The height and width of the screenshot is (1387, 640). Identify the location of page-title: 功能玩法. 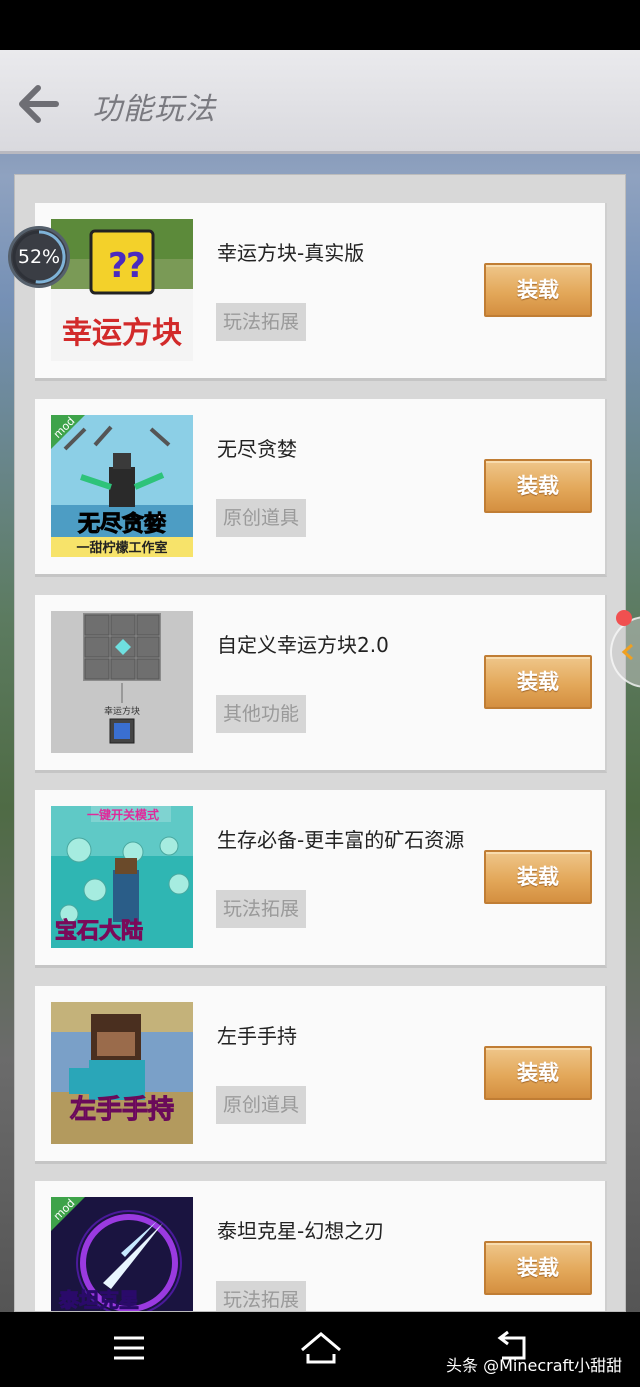
(154, 109).